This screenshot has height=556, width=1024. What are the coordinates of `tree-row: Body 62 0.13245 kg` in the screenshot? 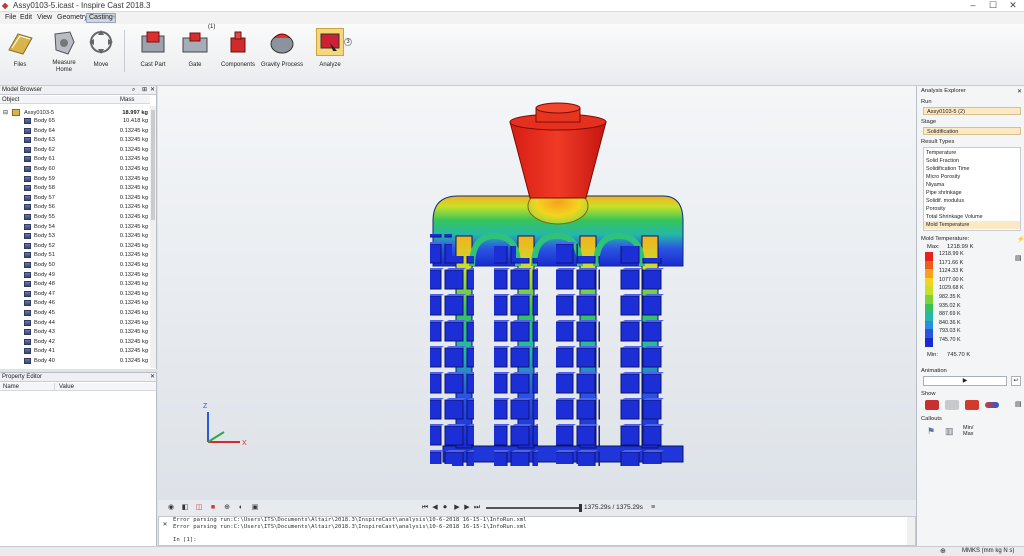 It's located at (75, 150).